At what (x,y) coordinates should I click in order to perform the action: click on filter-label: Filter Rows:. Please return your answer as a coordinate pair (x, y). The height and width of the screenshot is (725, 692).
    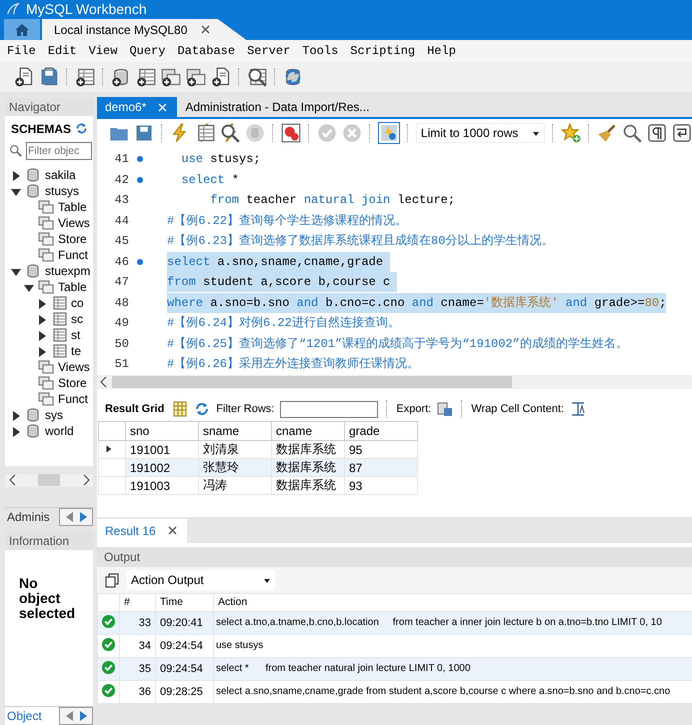
    Looking at the image, I should click on (245, 409).